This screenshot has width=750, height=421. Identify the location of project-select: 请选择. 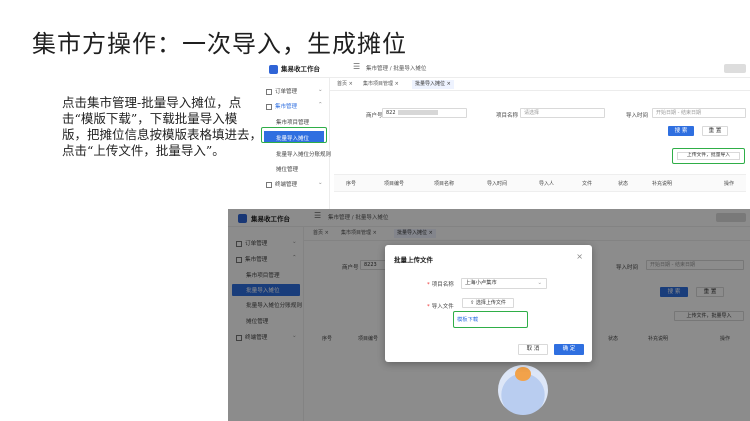
(562, 113).